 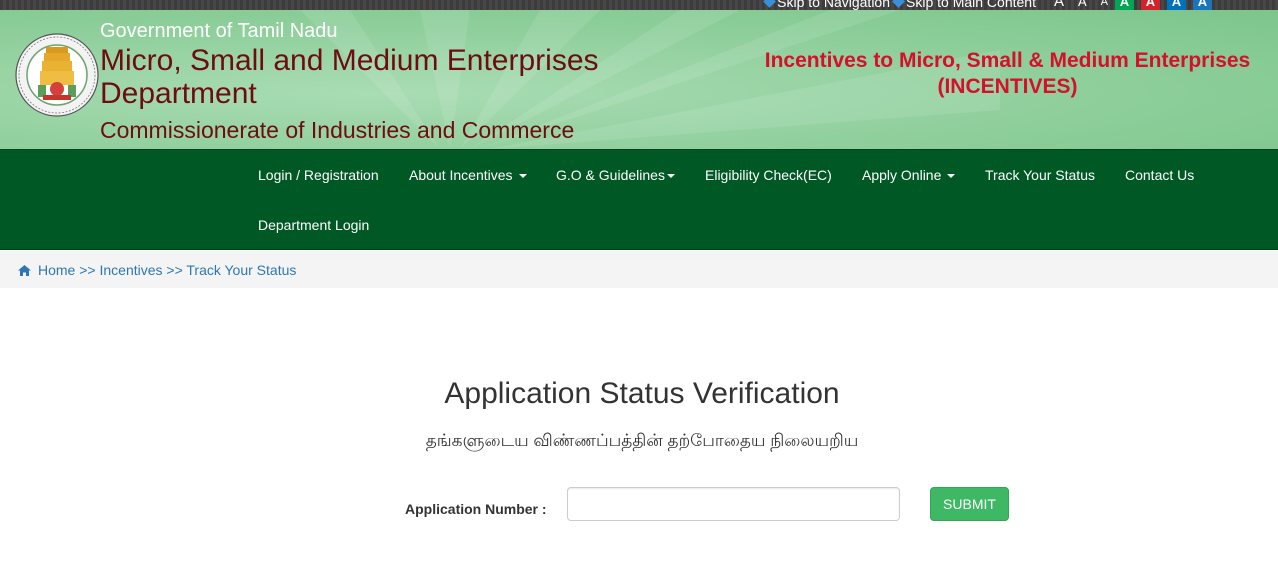 I want to click on nav-about-incentives: About Incentives, so click(x=468, y=175).